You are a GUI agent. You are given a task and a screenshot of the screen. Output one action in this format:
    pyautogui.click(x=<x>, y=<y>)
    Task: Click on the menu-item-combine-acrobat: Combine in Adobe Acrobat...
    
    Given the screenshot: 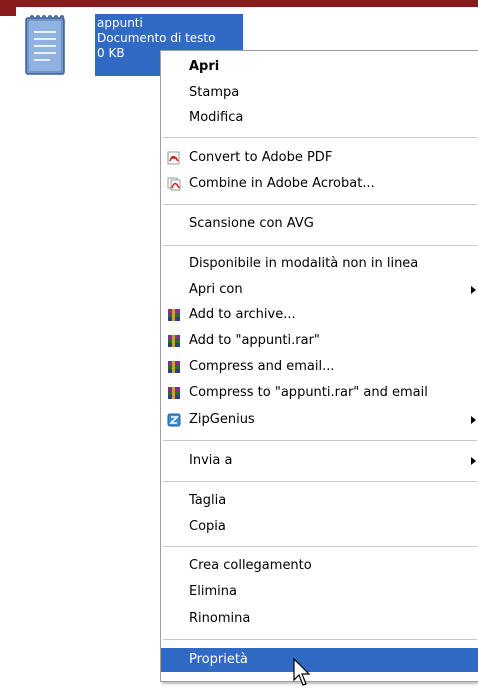 What is the action you would take?
    pyautogui.click(x=319, y=184)
    